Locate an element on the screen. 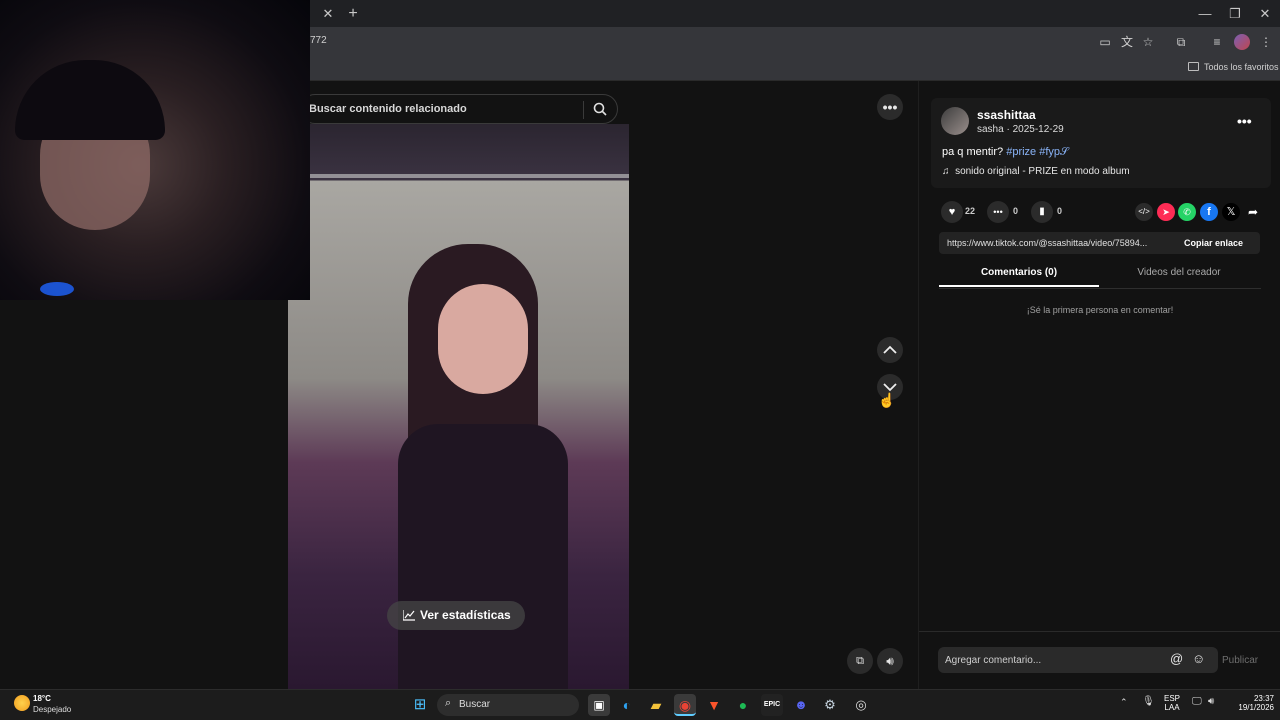  empty-comments-message: ¡Sé la primera persona en comentar! is located at coordinates (1100, 310).